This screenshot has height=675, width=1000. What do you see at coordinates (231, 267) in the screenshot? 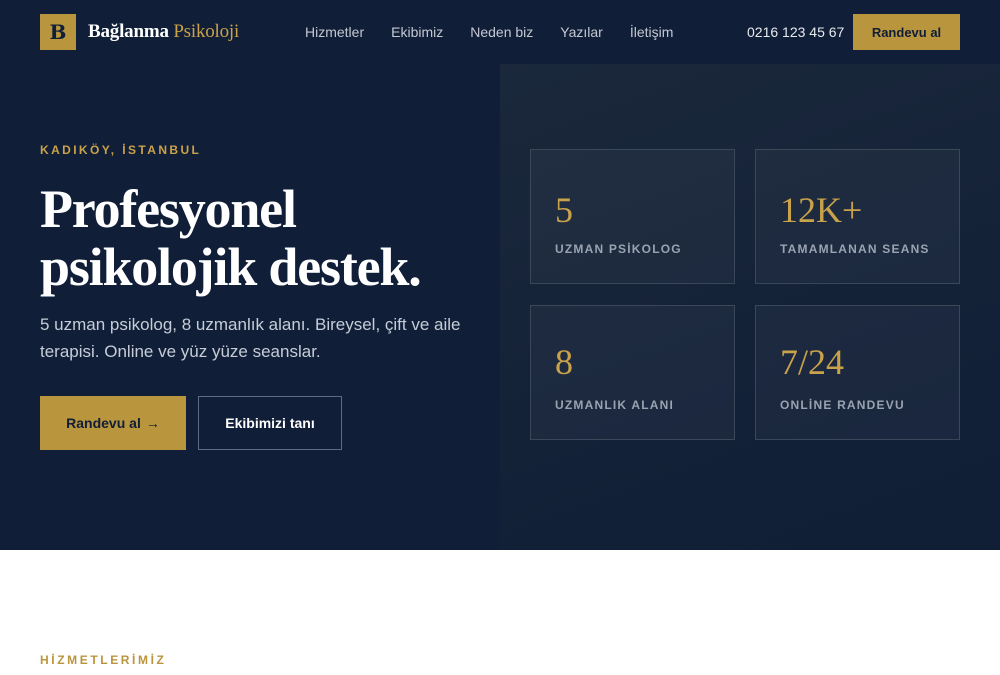
I see `hero-headline-line-2: psikolojik destek.` at bounding box center [231, 267].